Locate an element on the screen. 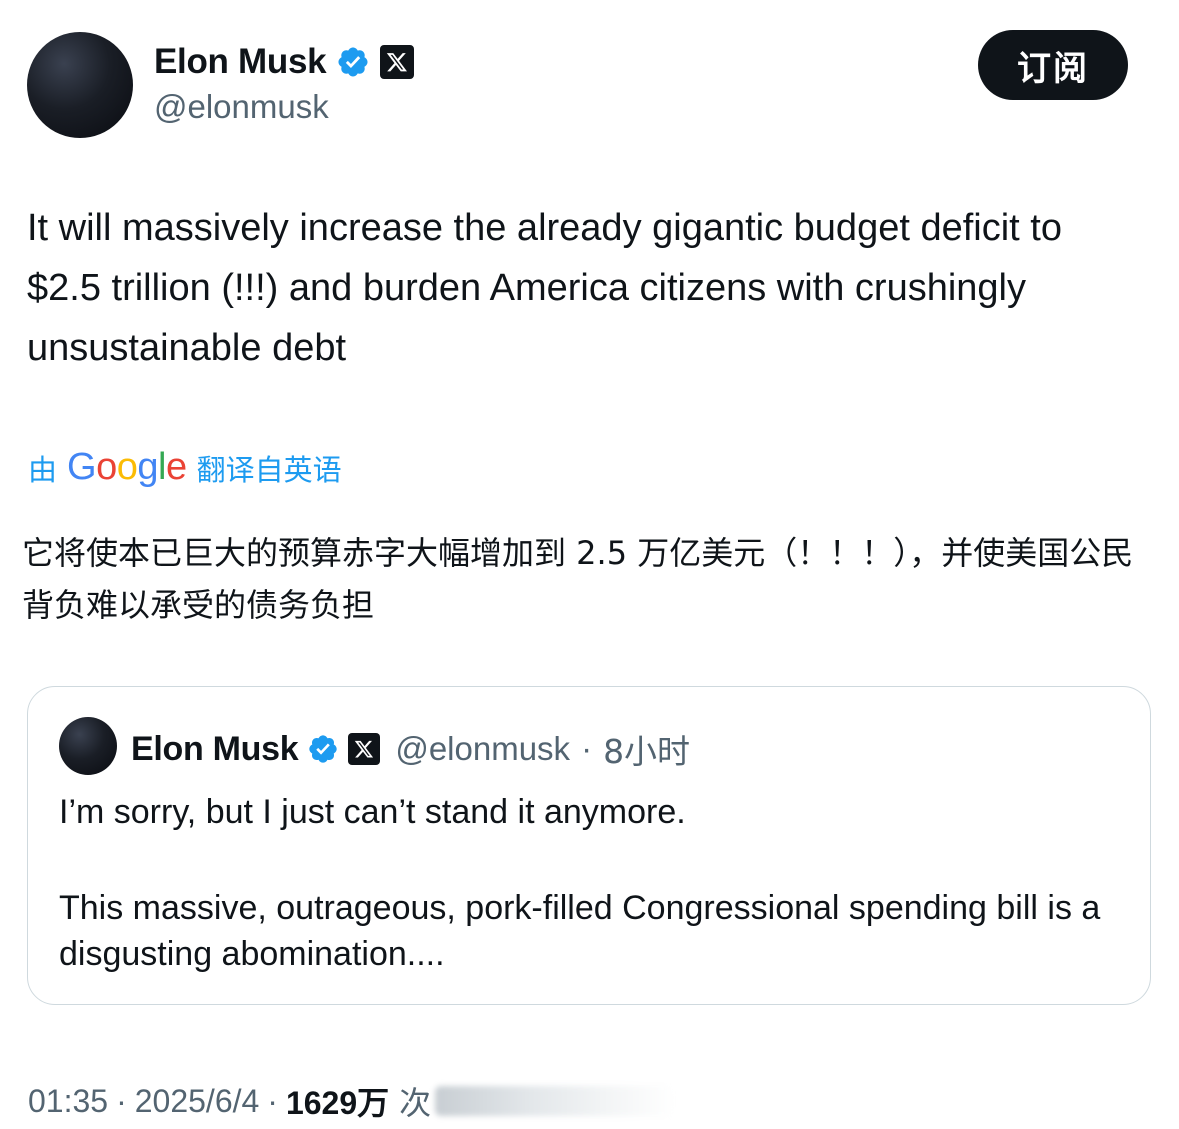 This screenshot has height=1129, width=1179. quote-avatar is located at coordinates (88, 746).